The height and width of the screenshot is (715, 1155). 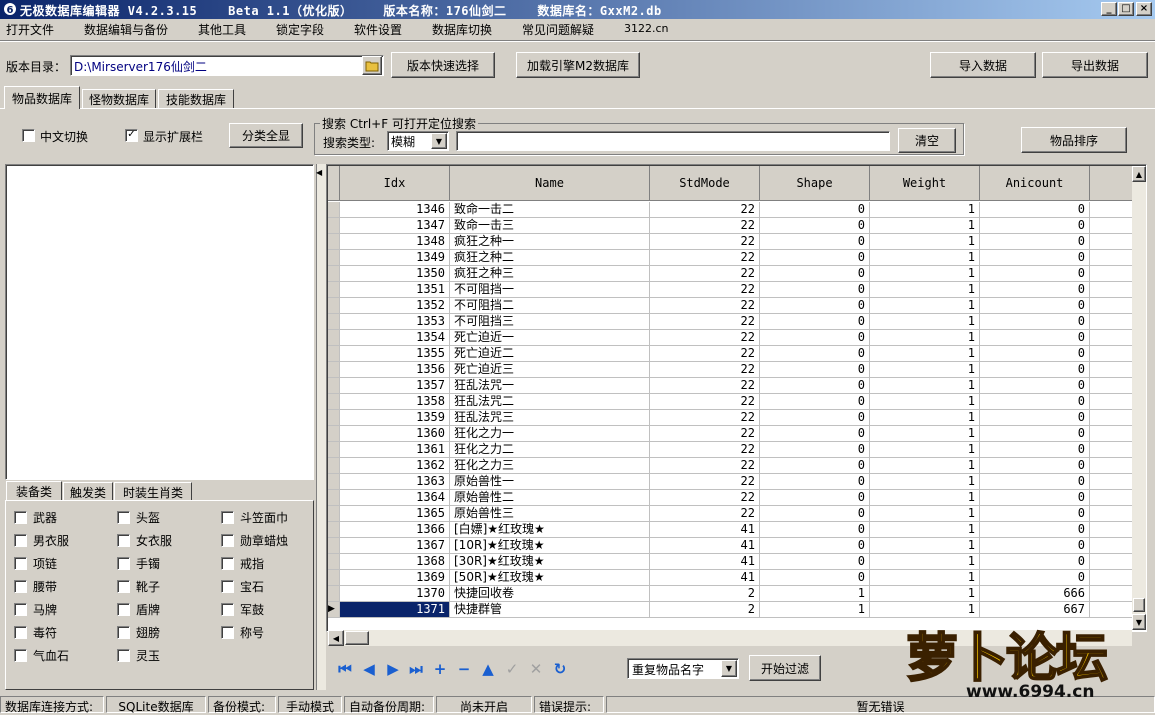 I want to click on table-cell: 疯狂之种三, so click(x=550, y=274).